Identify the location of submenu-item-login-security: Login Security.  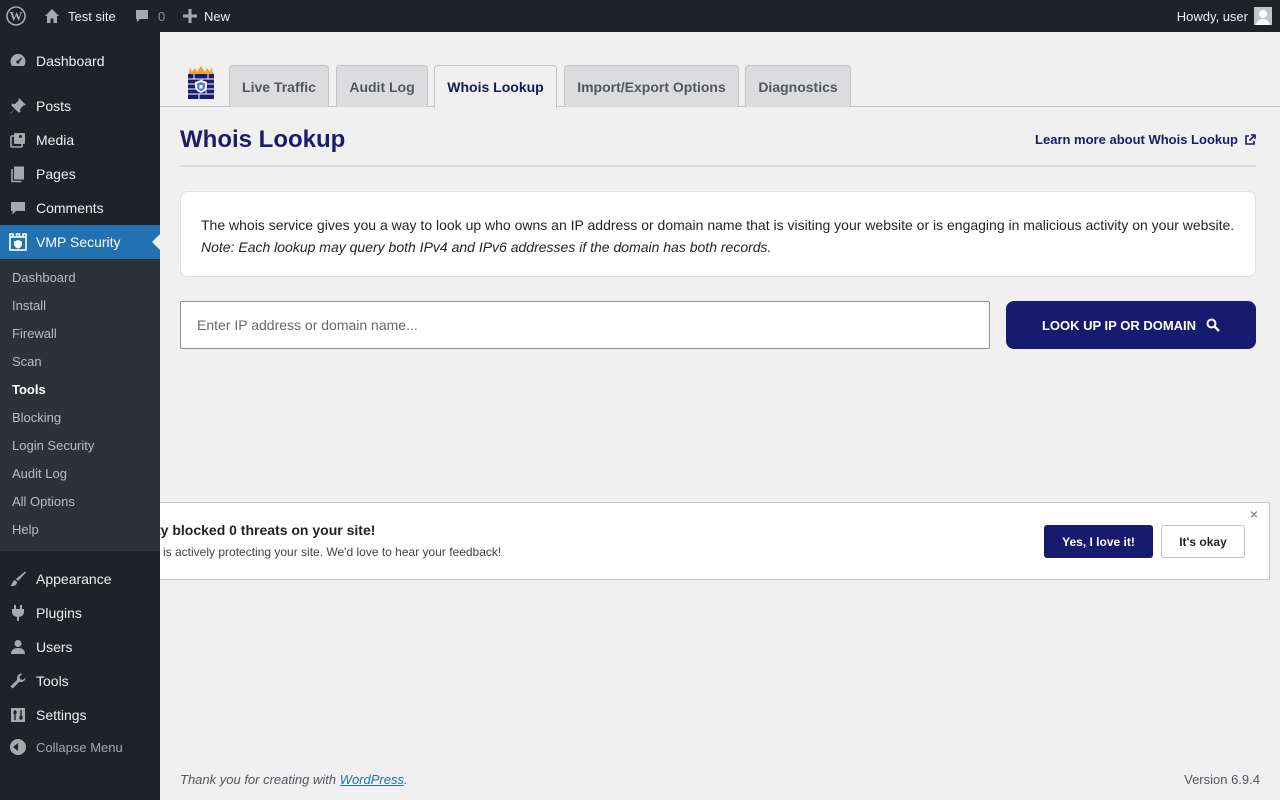
(53, 446).